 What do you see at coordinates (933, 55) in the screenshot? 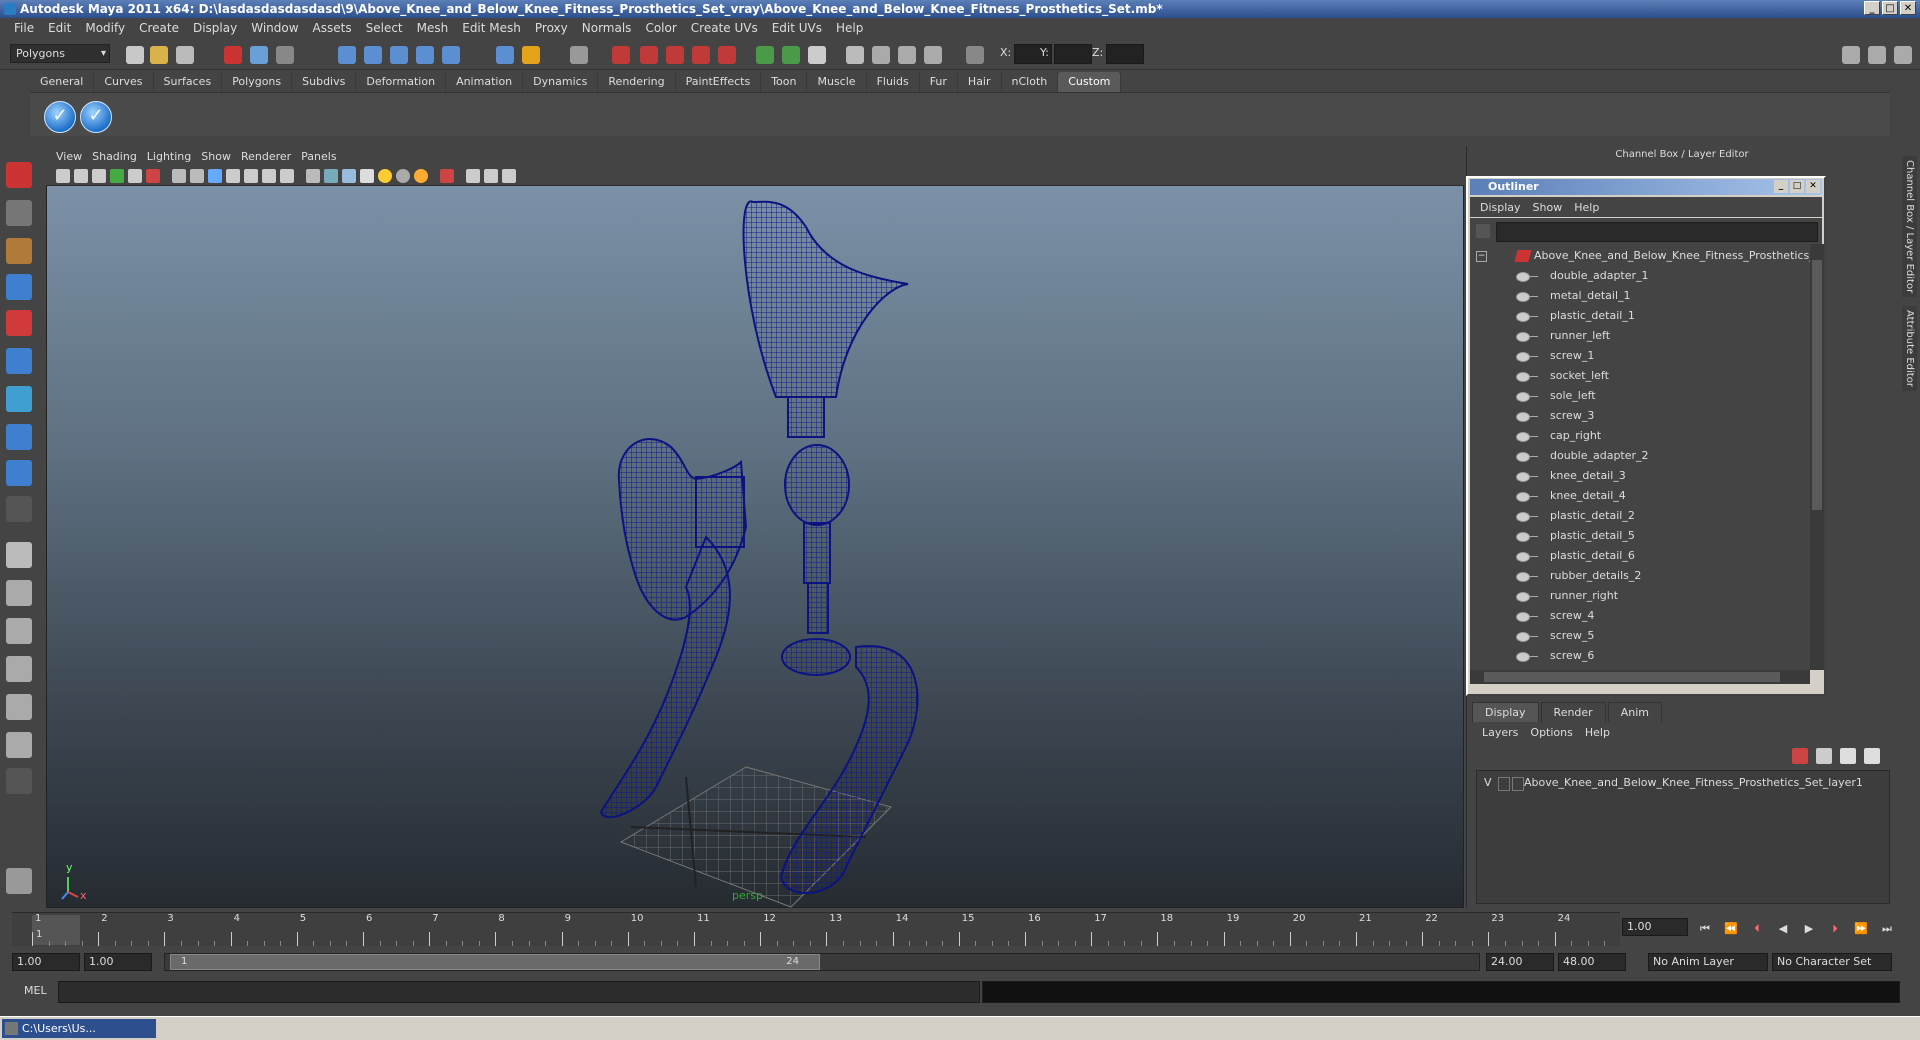
I see `outliner-icon` at bounding box center [933, 55].